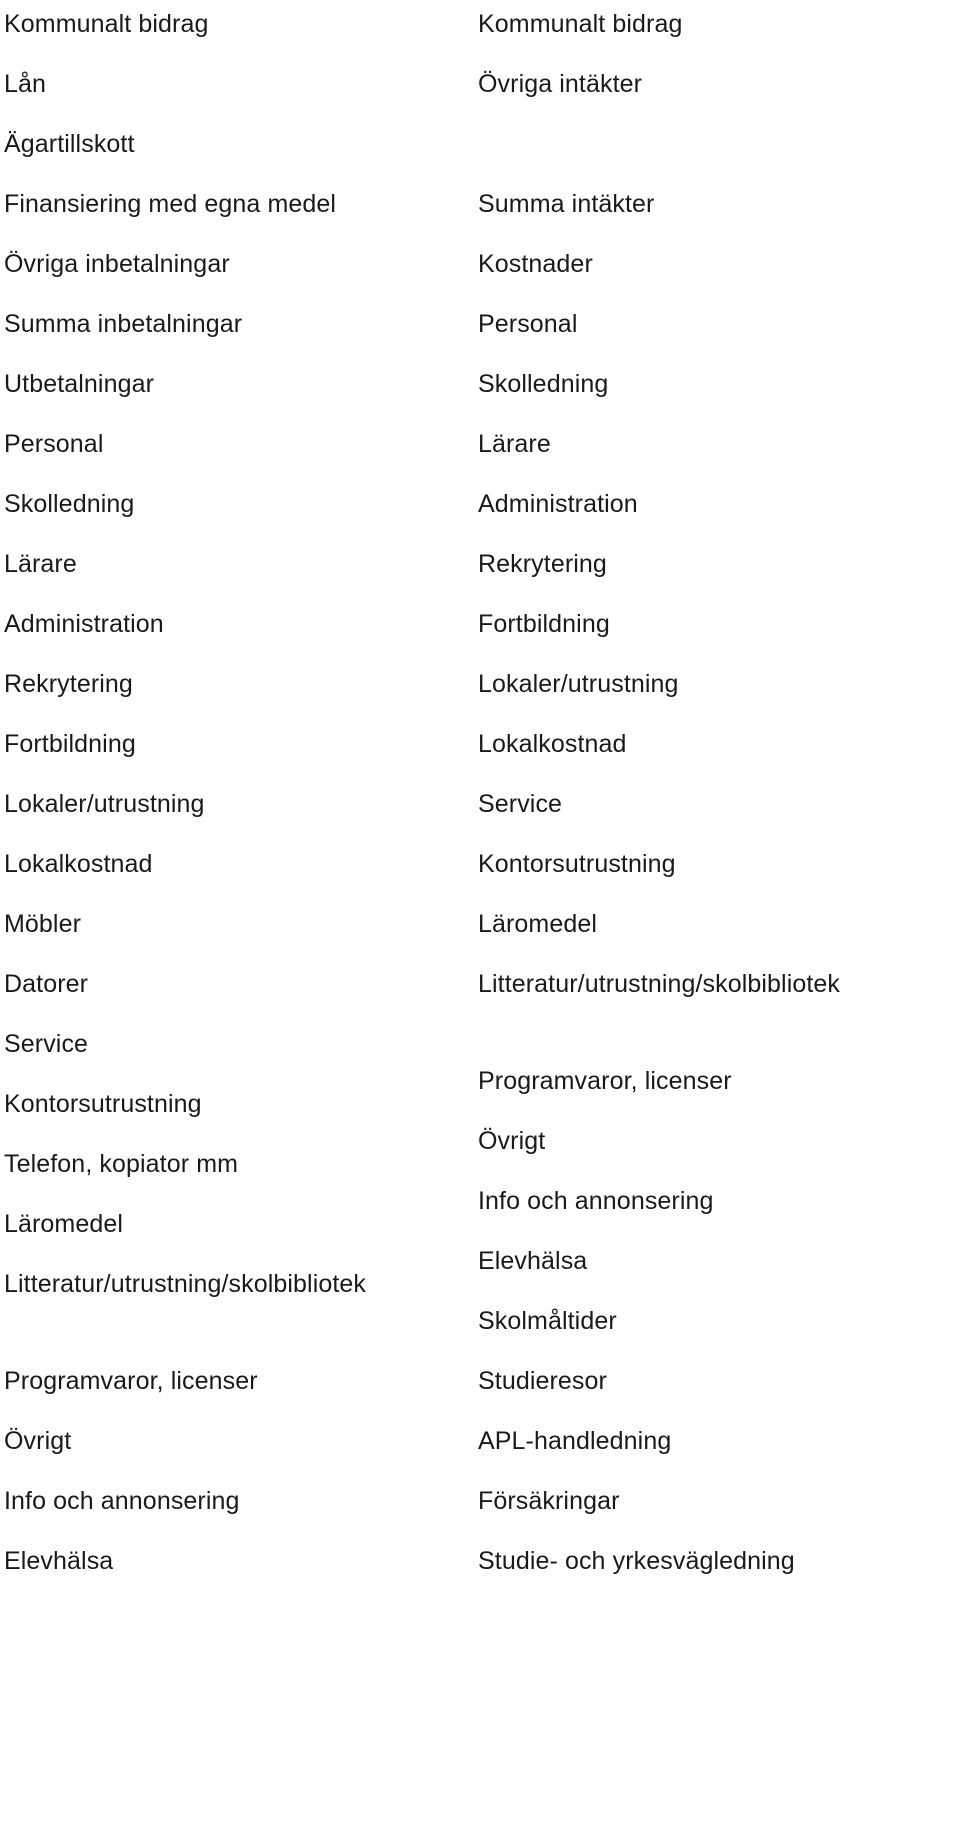 The image size is (960, 1840). What do you see at coordinates (577, 864) in the screenshot?
I see `resultatrakning-list-item: Kontorsutrustning` at bounding box center [577, 864].